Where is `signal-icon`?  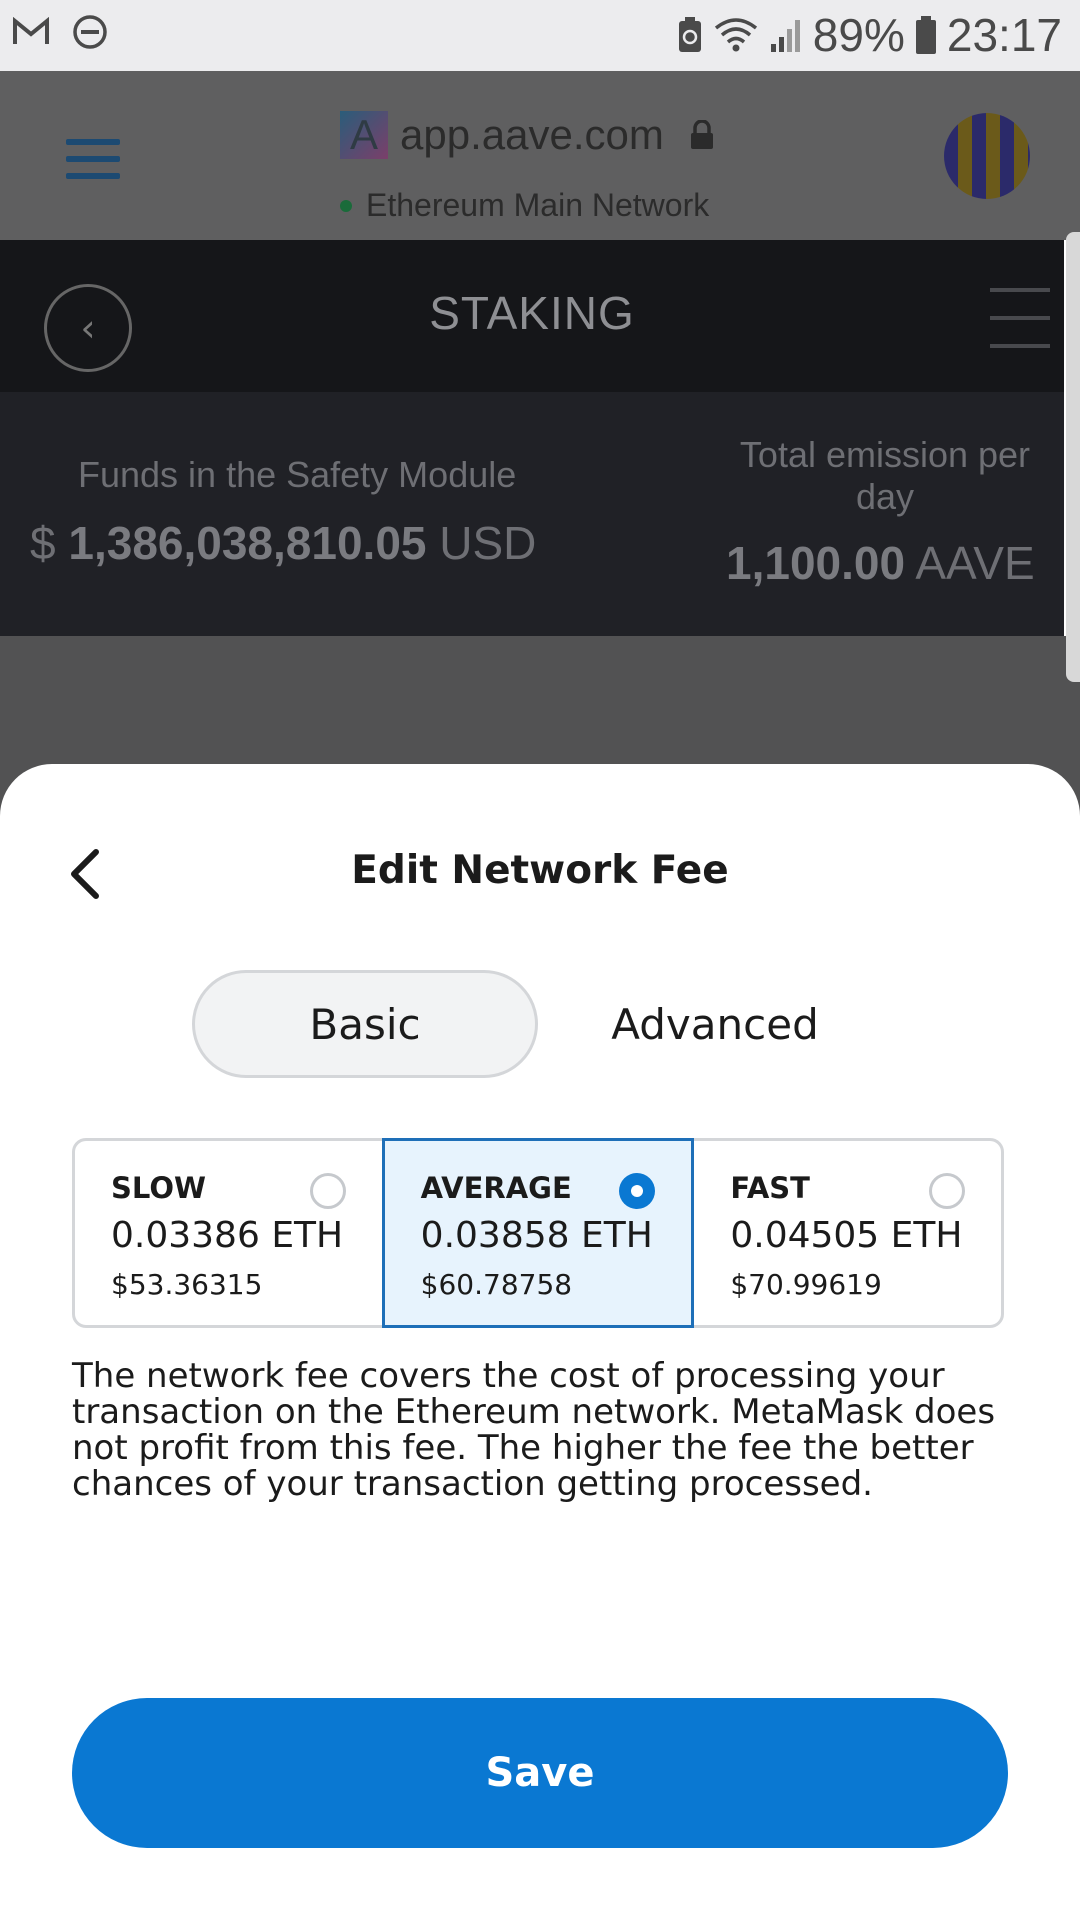
signal-icon is located at coordinates (785, 36).